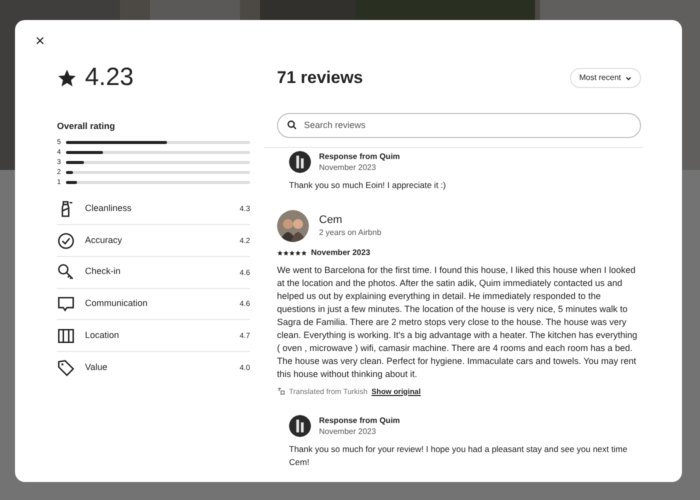 This screenshot has height=500, width=700. What do you see at coordinates (40, 42) in the screenshot?
I see `close-button: ×` at bounding box center [40, 42].